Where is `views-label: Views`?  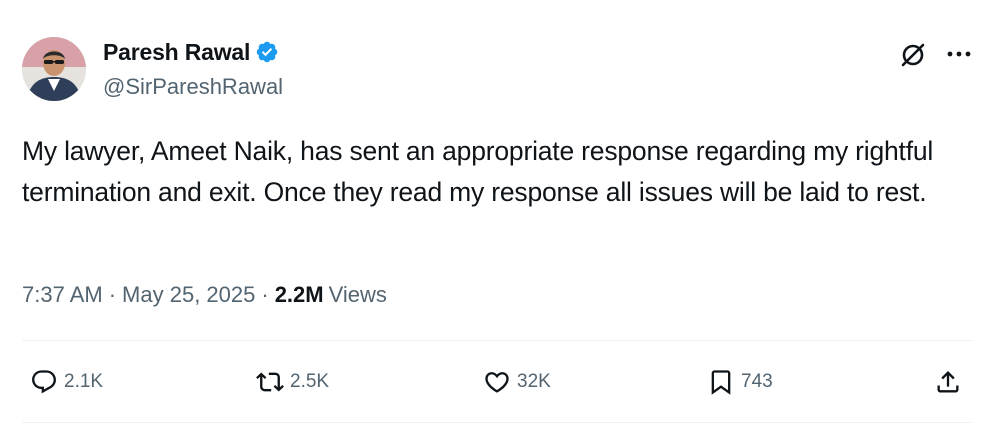 views-label: Views is located at coordinates (357, 294).